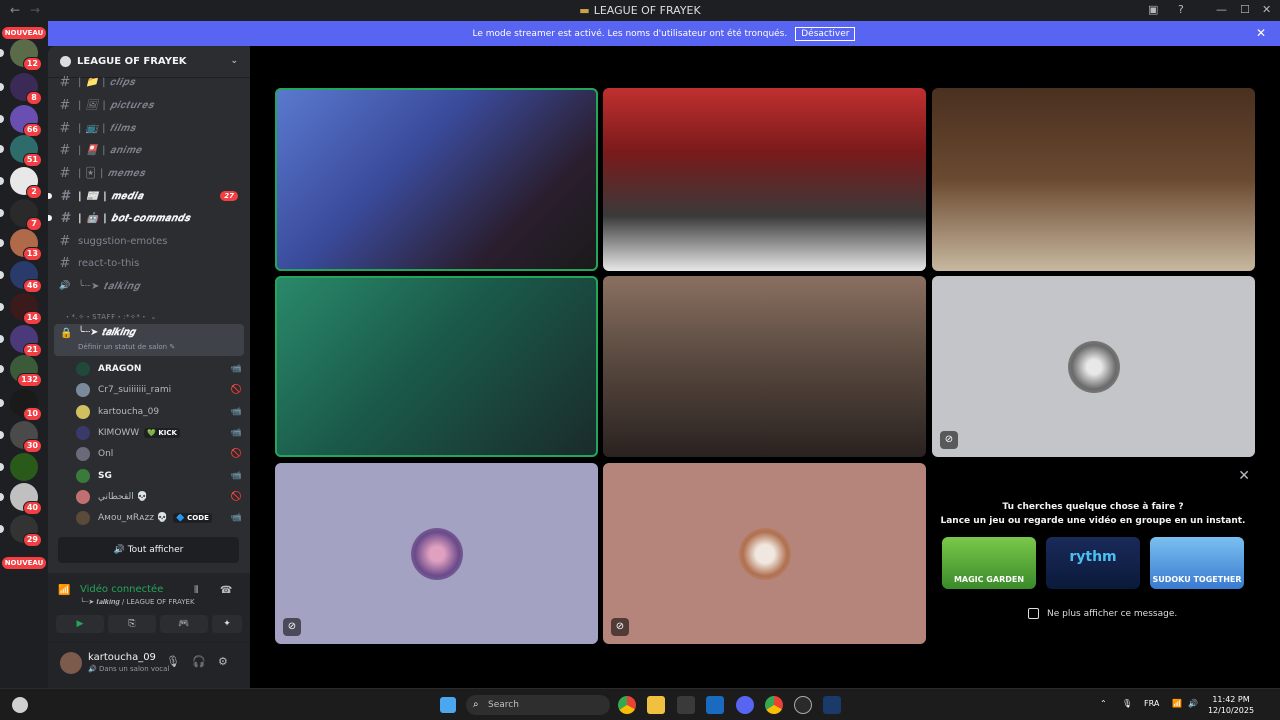  What do you see at coordinates (21, 151) in the screenshot?
I see `server-icon: 51` at bounding box center [21, 151].